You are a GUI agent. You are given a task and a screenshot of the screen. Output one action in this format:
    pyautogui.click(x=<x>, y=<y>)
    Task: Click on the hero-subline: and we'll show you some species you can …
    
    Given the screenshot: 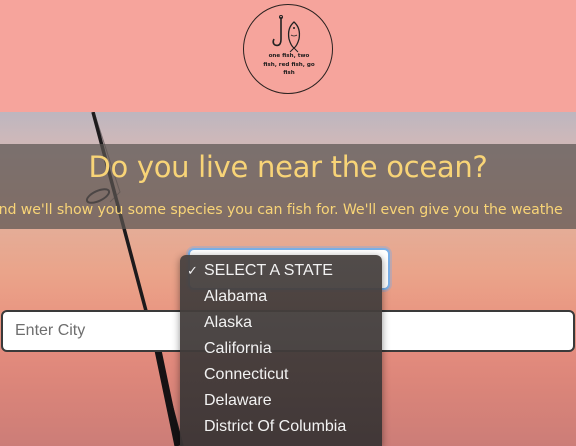 What is the action you would take?
    pyautogui.click(x=281, y=210)
    